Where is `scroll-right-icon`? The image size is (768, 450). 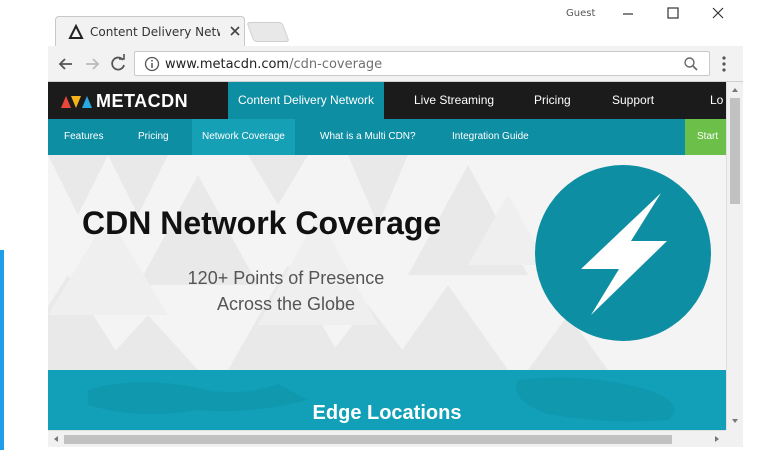 scroll-right-icon is located at coordinates (717, 439).